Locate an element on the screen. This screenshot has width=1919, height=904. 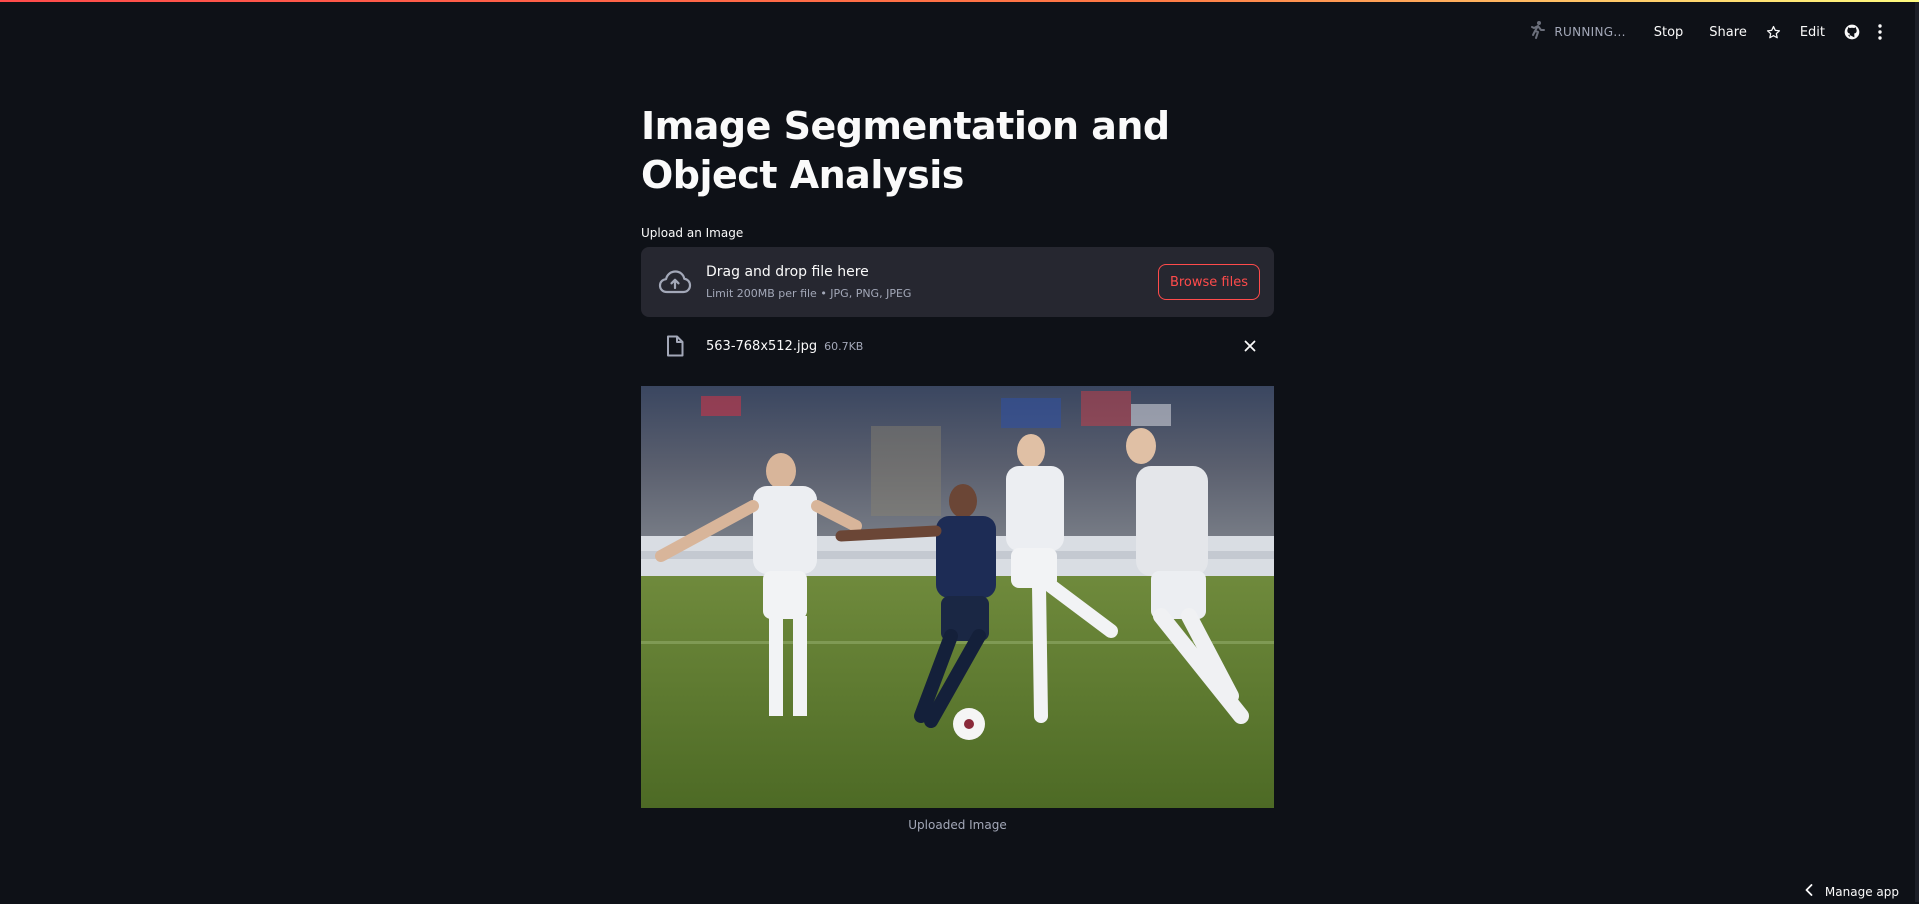
running-man-icon is located at coordinates (1538, 32).